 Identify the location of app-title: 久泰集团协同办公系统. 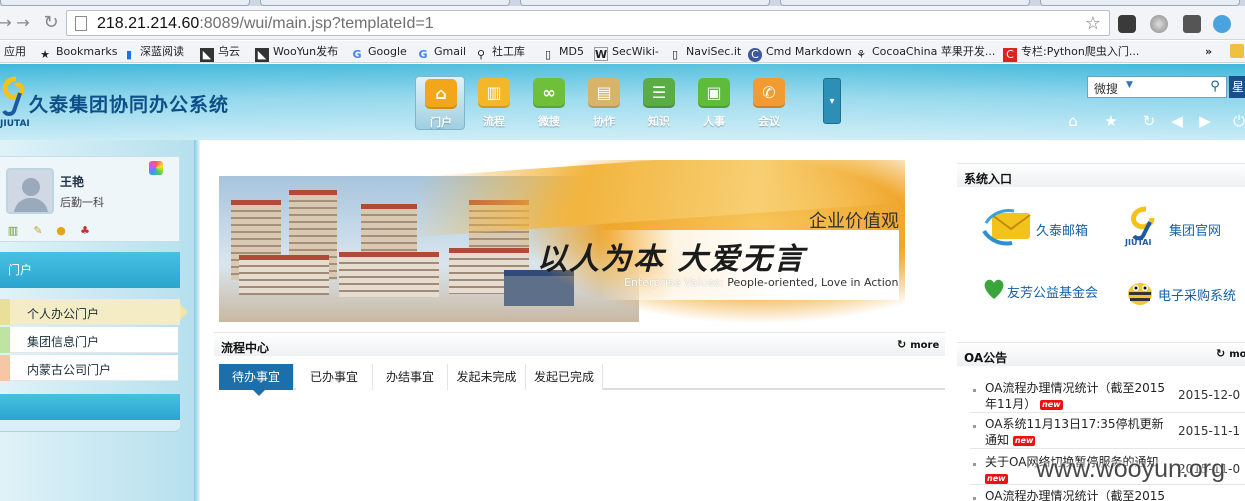
(129, 105).